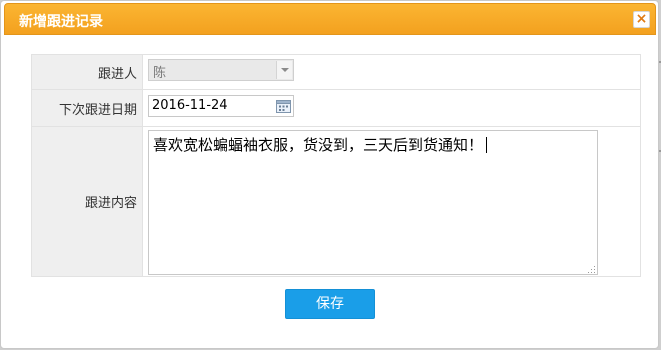 The height and width of the screenshot is (350, 661). What do you see at coordinates (318, 145) in the screenshot?
I see `content-text: 喜欢宽松蝙蝠袖衣服，货没到，三天后到货通知！` at bounding box center [318, 145].